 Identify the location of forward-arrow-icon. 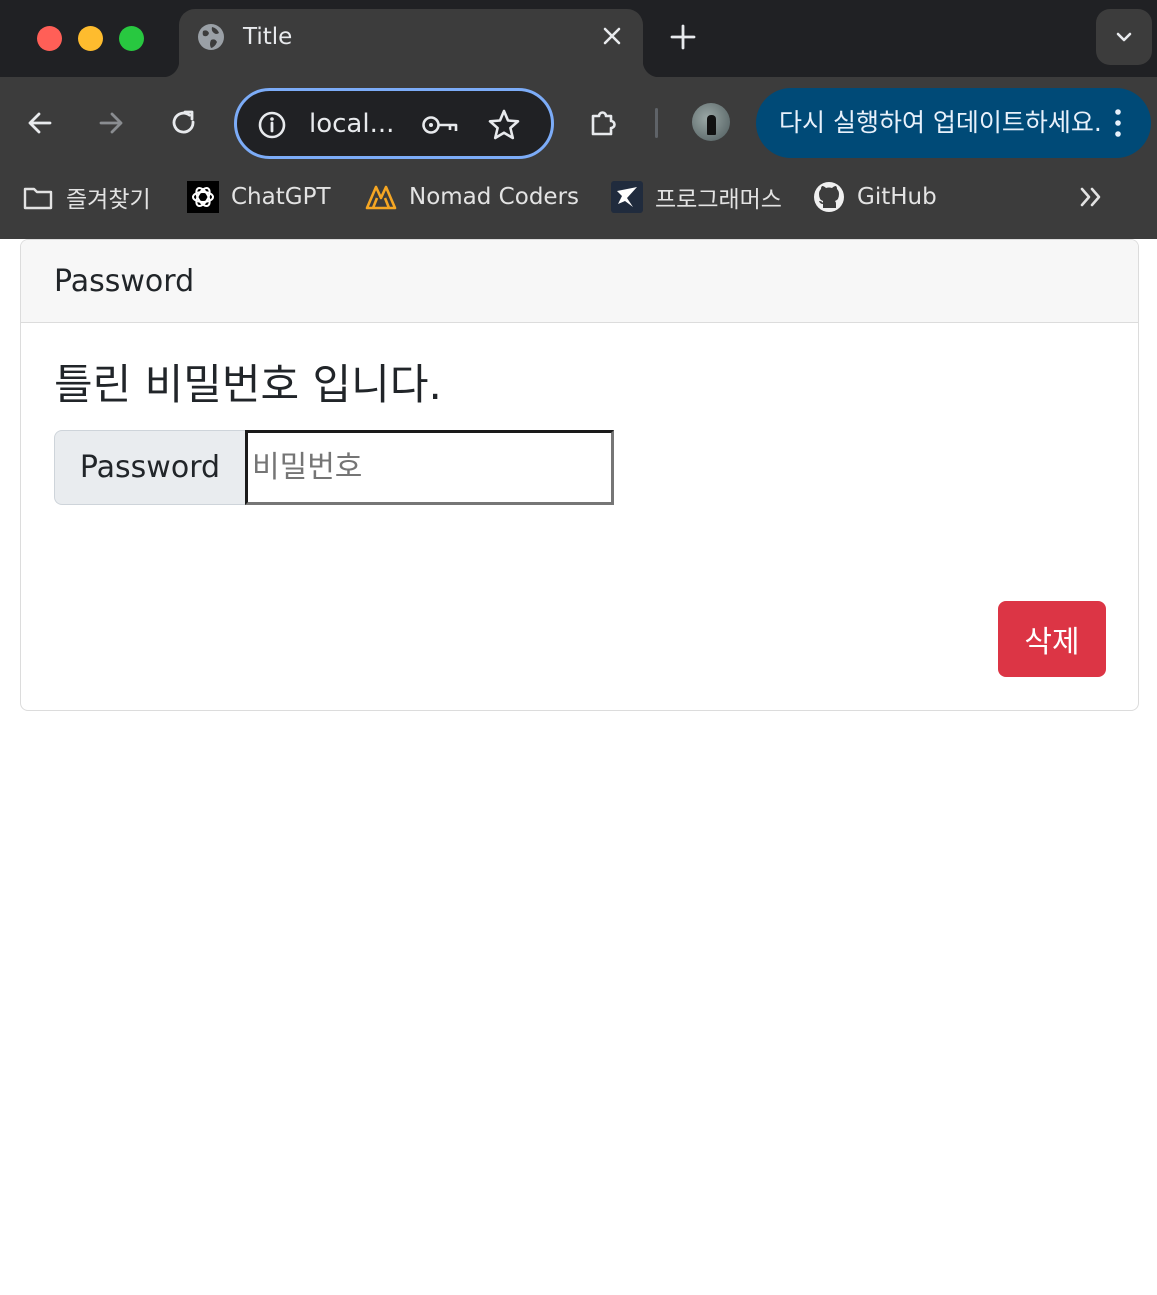
(111, 123).